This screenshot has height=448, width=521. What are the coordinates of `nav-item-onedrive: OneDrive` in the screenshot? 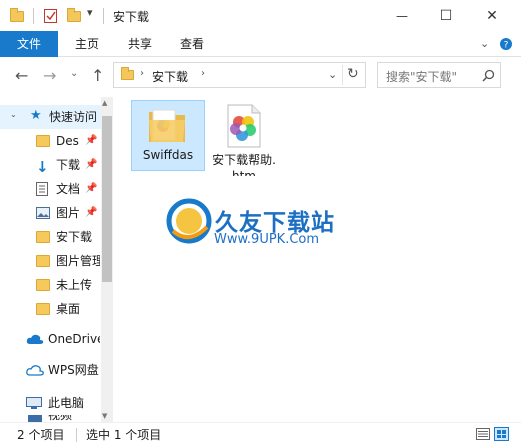 It's located at (50, 339).